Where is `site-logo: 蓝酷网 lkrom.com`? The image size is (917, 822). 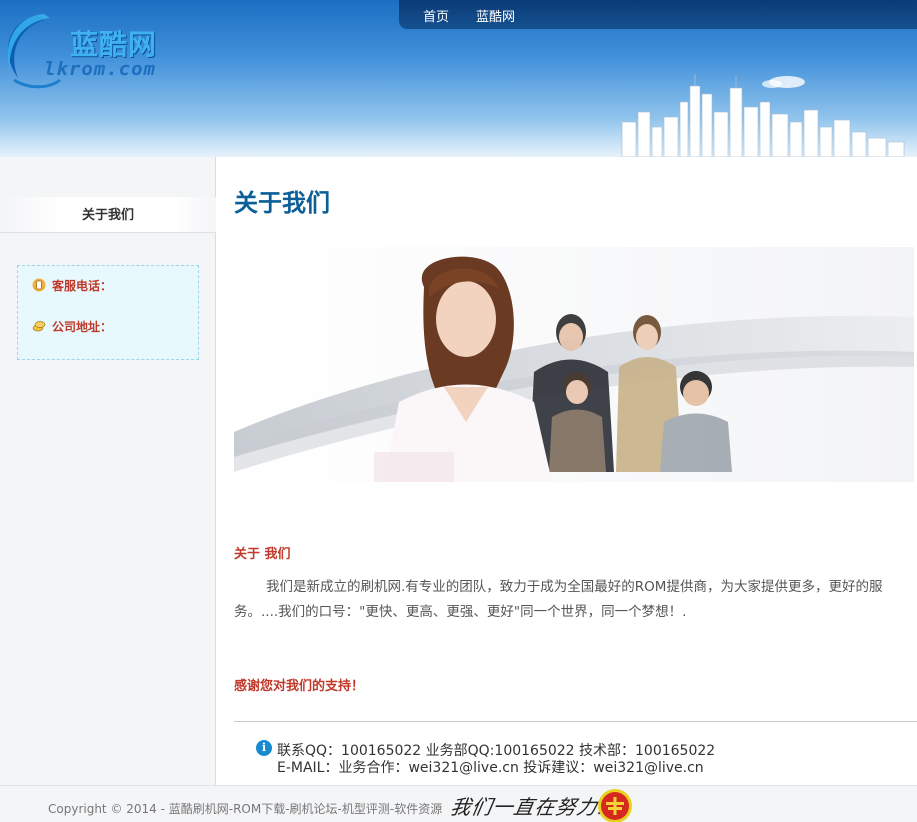
site-logo: 蓝酷网 lkrom.com is located at coordinates (90, 50).